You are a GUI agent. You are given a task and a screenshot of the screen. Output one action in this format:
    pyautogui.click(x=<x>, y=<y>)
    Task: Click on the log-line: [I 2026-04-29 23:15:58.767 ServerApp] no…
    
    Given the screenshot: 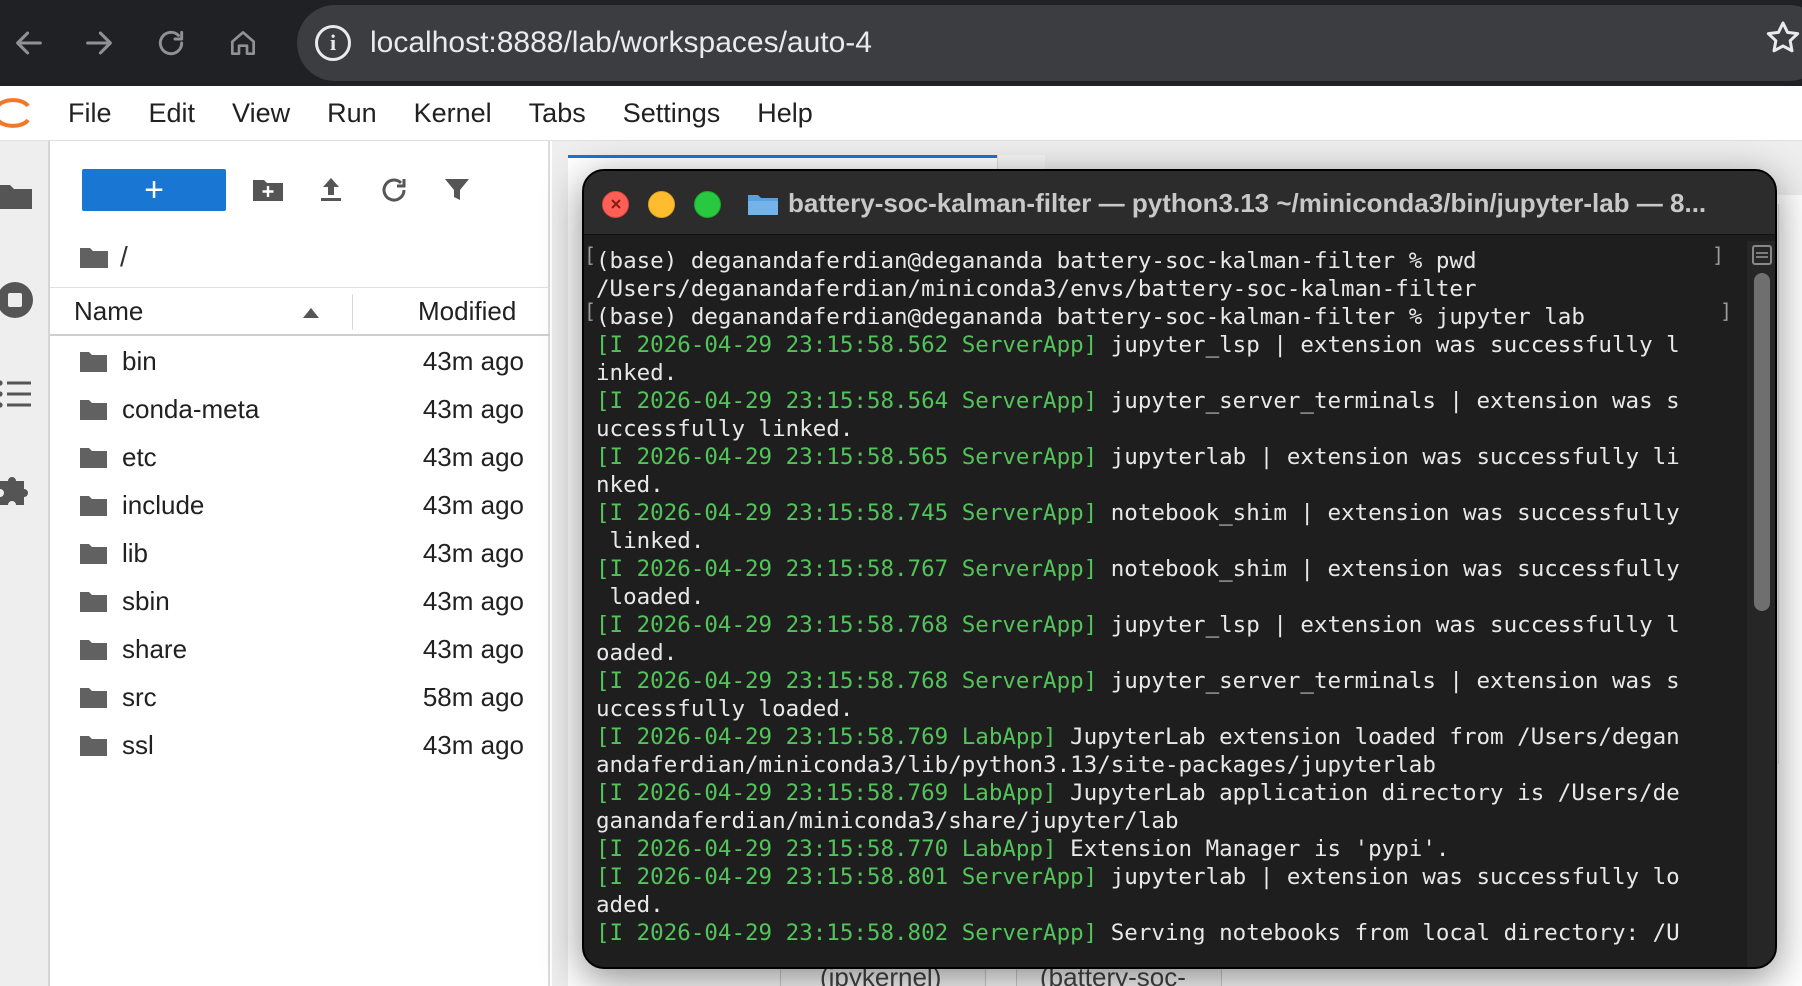 What is the action you would take?
    pyautogui.click(x=1162, y=569)
    